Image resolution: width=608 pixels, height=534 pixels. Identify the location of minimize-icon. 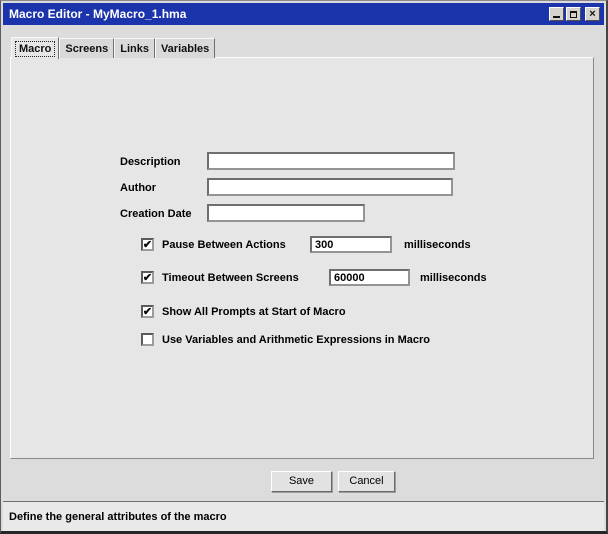
(556, 17).